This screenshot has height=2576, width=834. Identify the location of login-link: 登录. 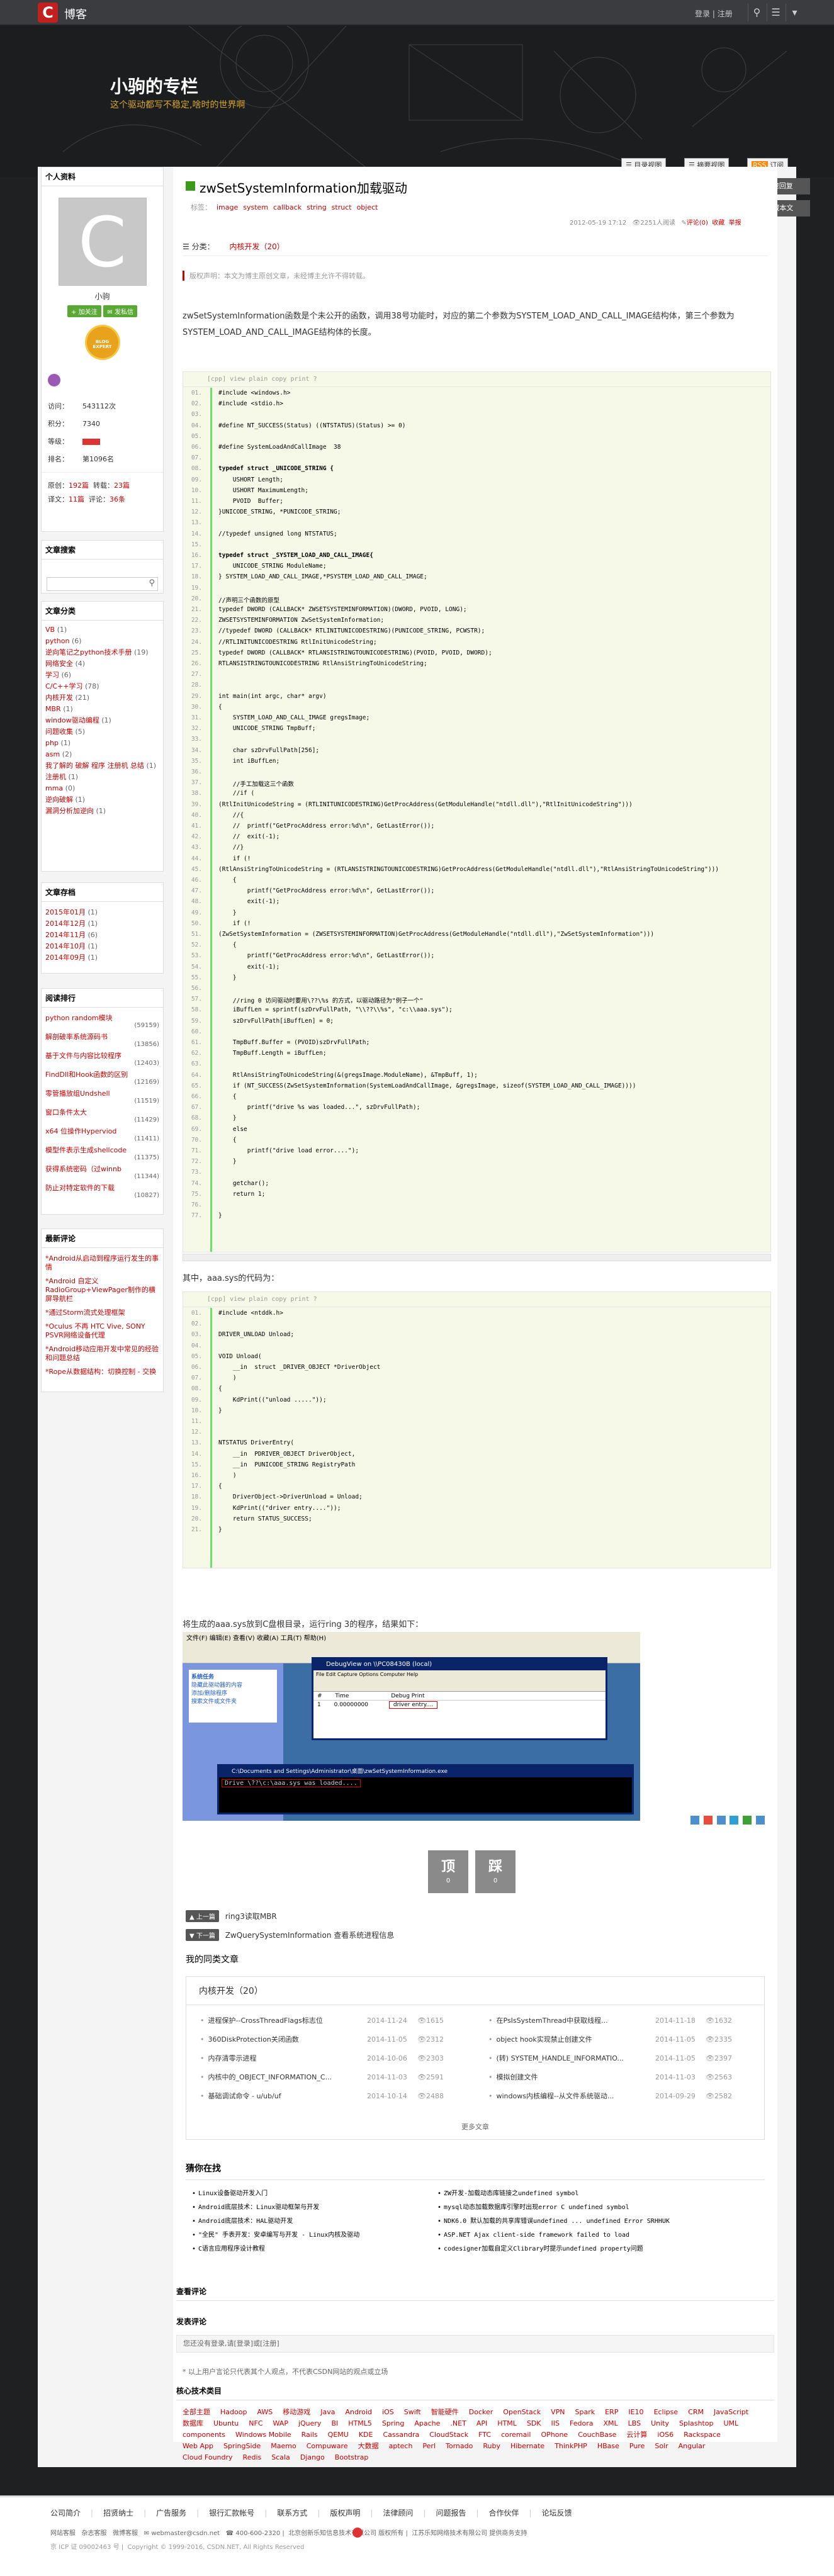
(702, 13).